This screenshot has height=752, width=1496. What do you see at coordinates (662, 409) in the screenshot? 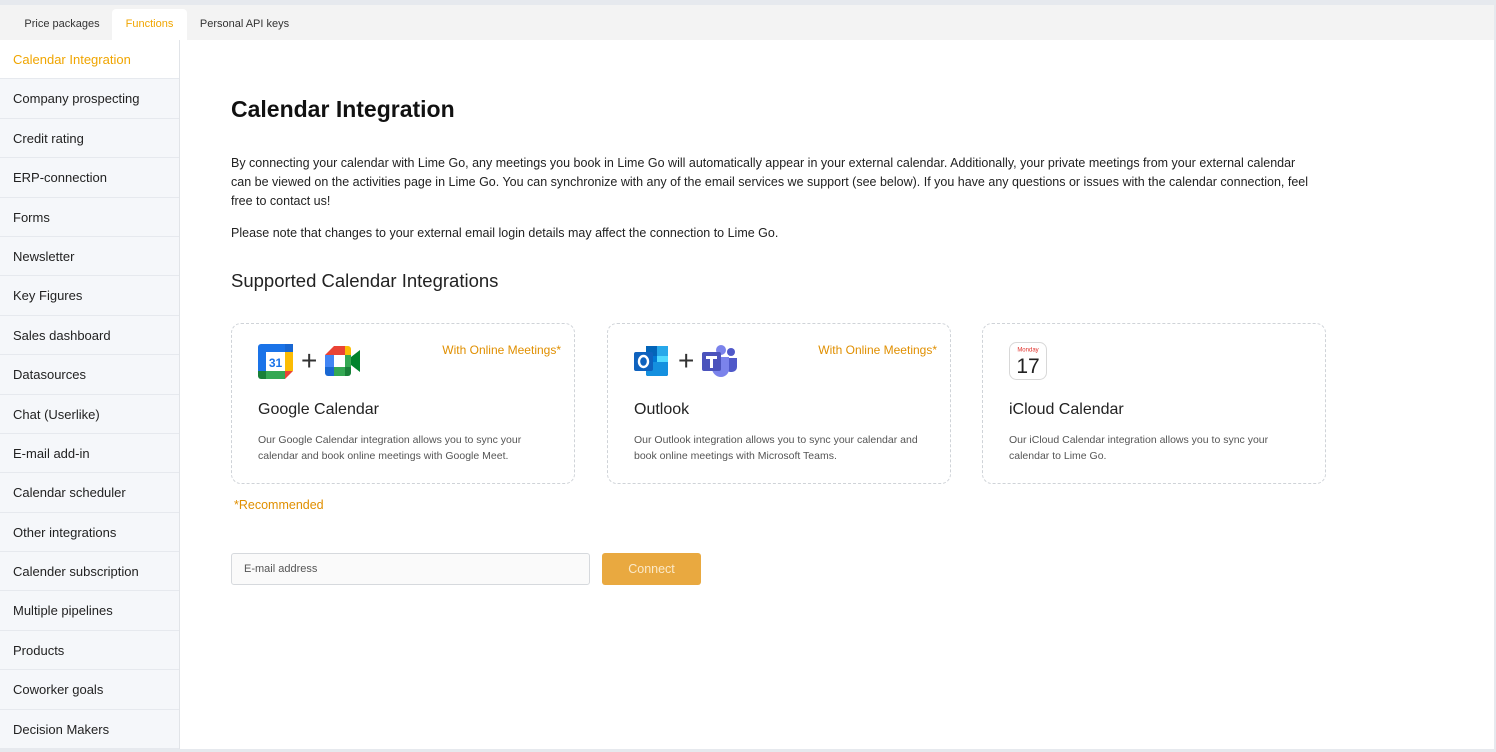
I see `card-title: Outlook` at bounding box center [662, 409].